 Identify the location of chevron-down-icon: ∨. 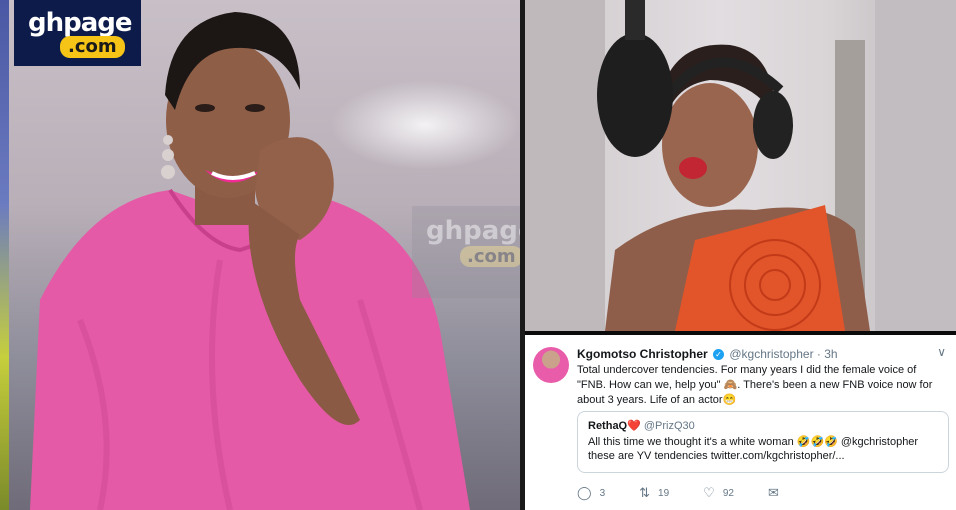
(941, 352).